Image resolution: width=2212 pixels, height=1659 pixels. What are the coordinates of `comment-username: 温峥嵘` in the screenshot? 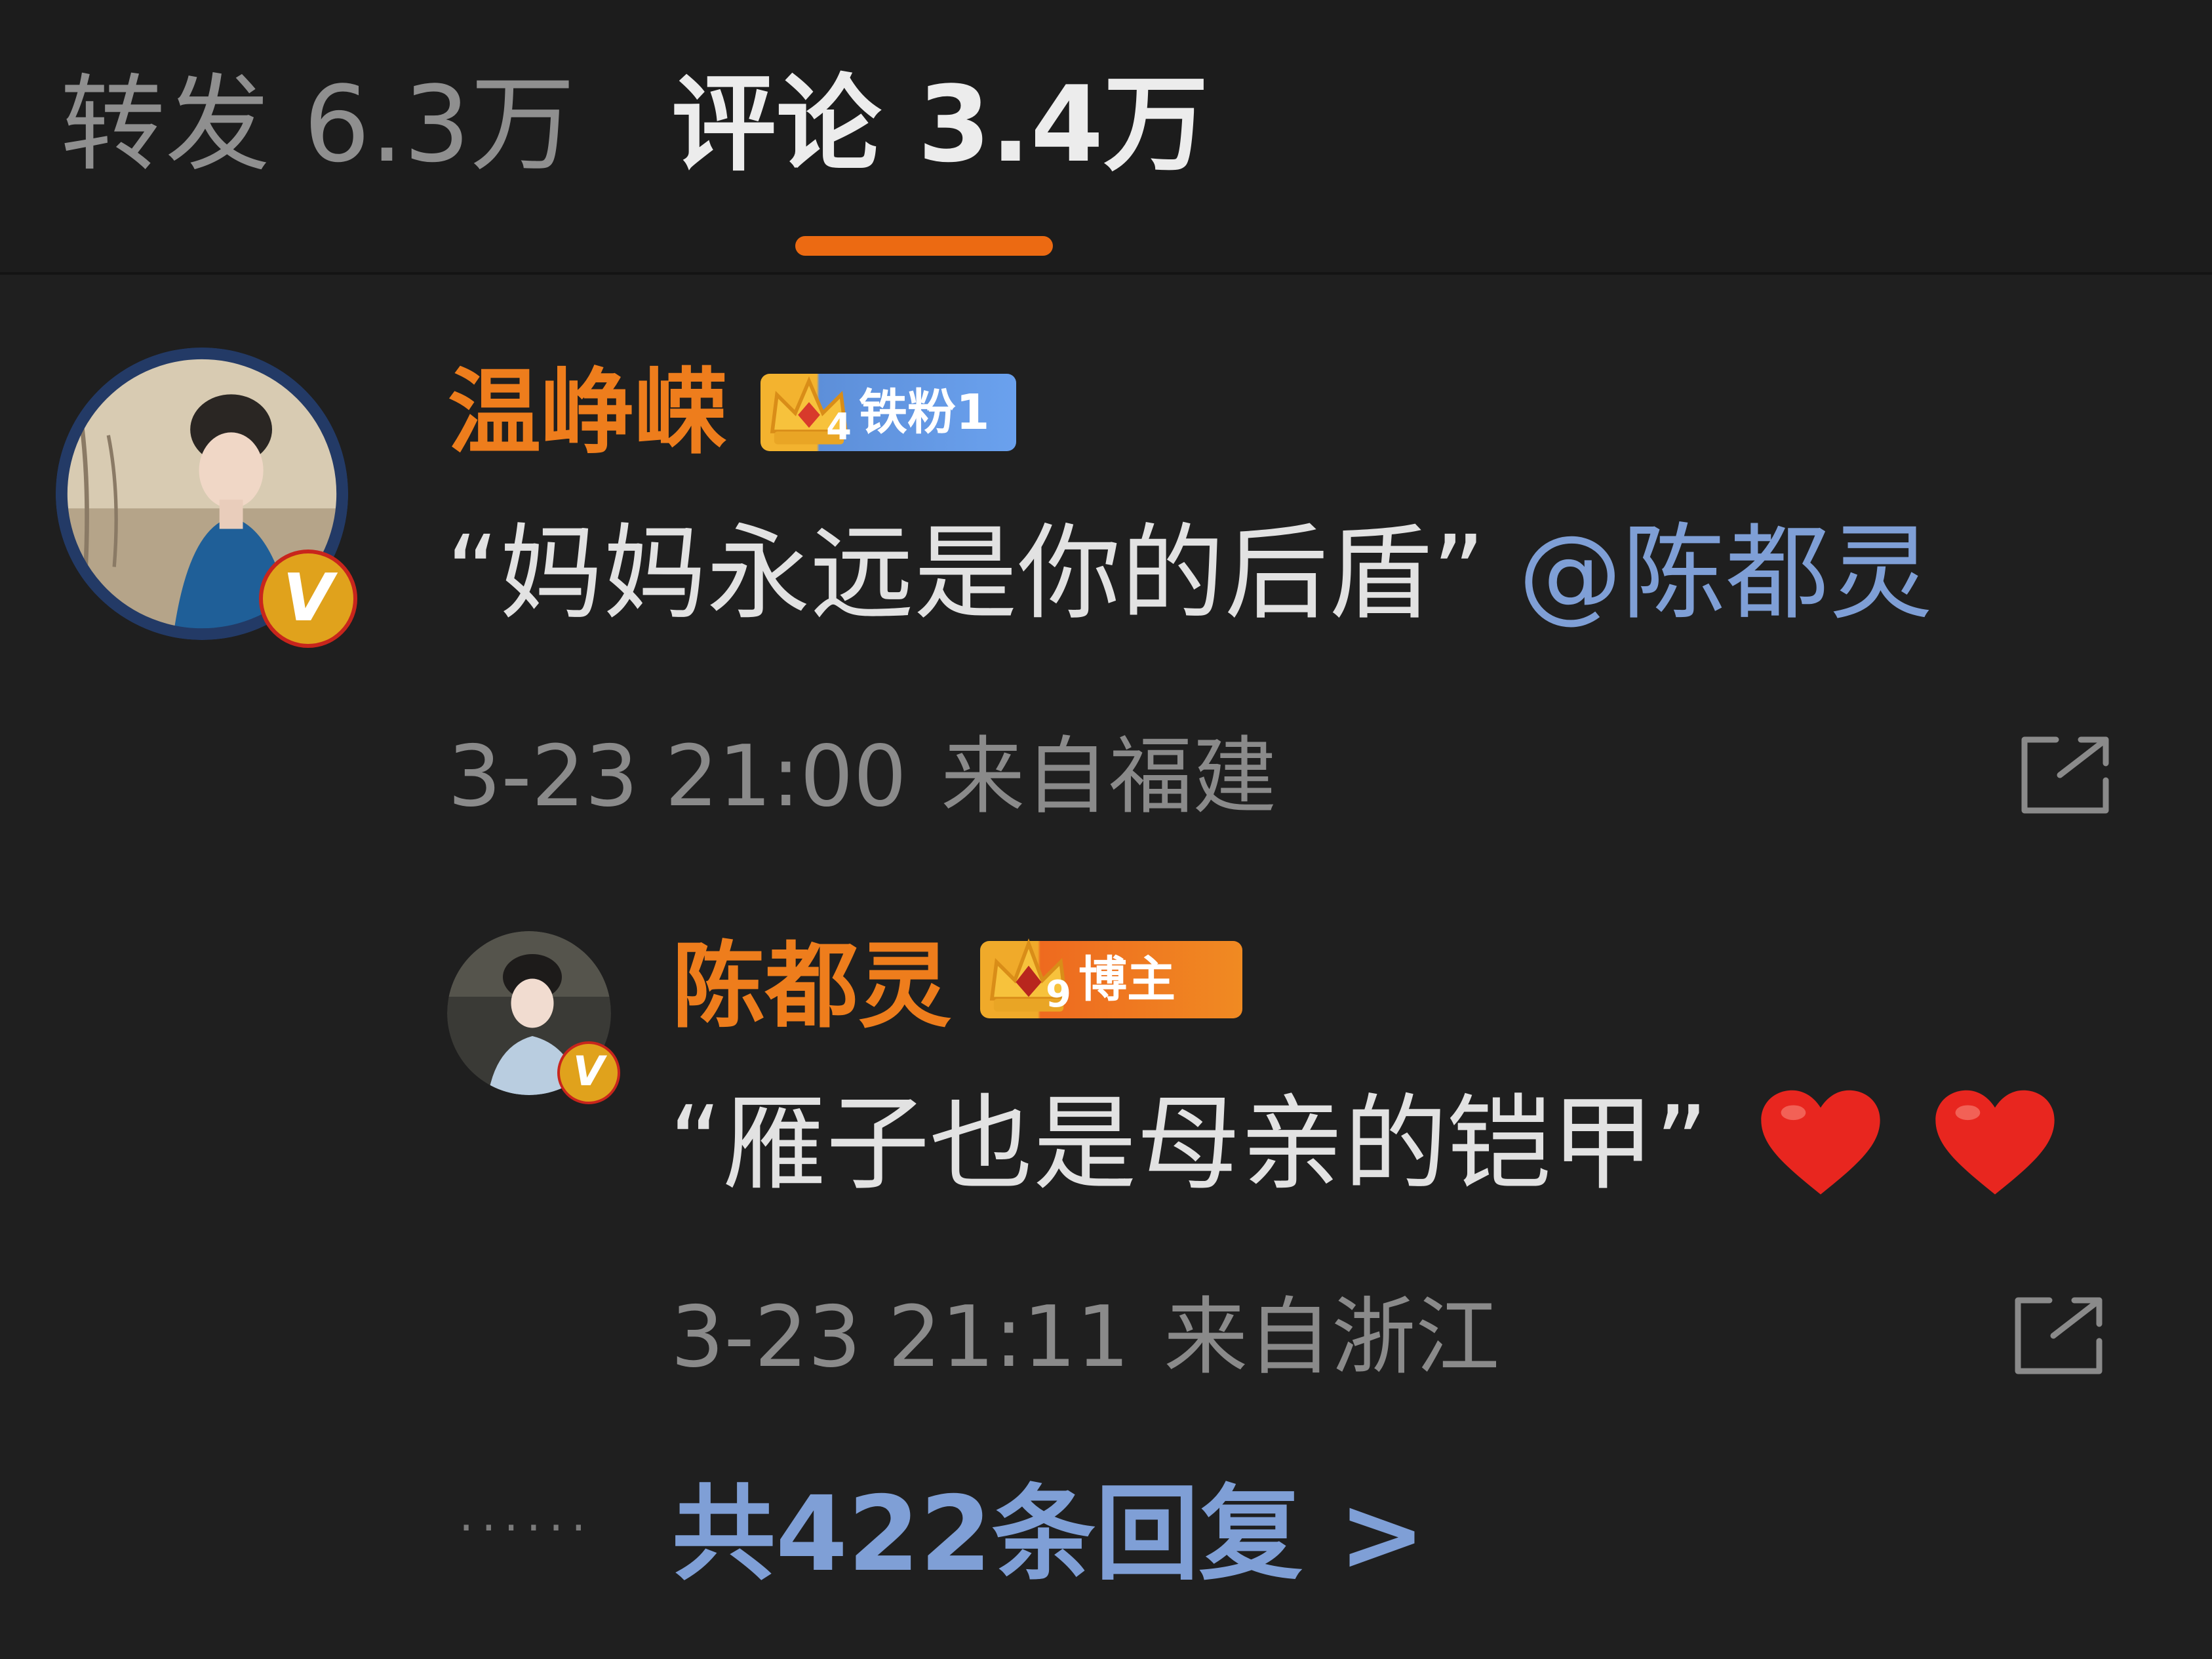 It's located at (587, 413).